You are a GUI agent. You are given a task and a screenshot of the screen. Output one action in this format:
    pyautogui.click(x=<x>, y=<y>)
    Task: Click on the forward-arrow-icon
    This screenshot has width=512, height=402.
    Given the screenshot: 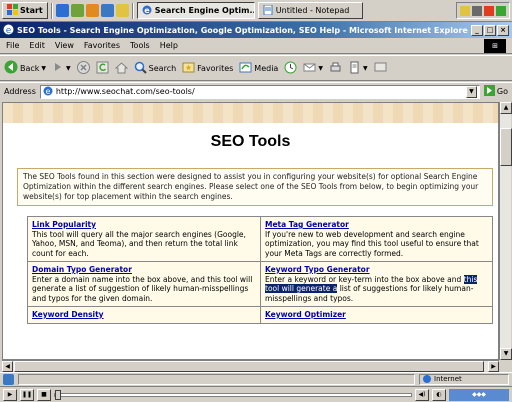 What is the action you would take?
    pyautogui.click(x=58, y=68)
    